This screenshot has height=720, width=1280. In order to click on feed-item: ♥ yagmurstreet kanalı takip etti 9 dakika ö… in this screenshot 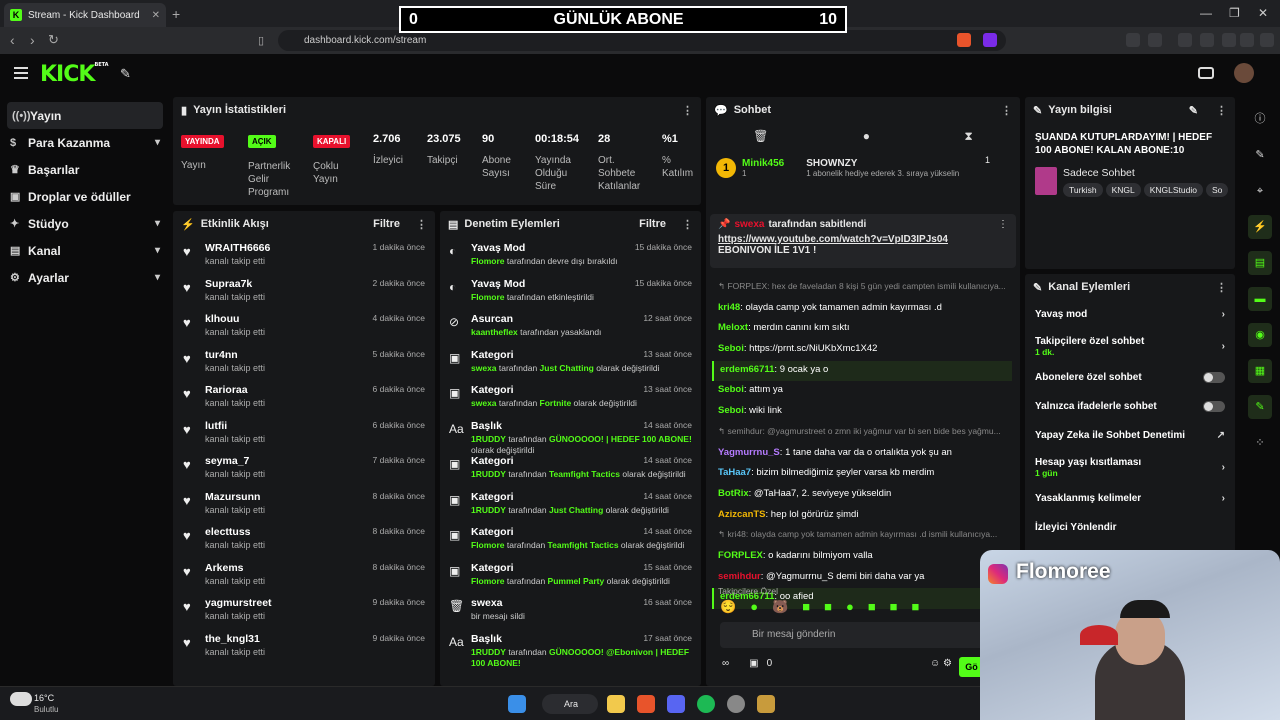, I will do `click(304, 610)`.